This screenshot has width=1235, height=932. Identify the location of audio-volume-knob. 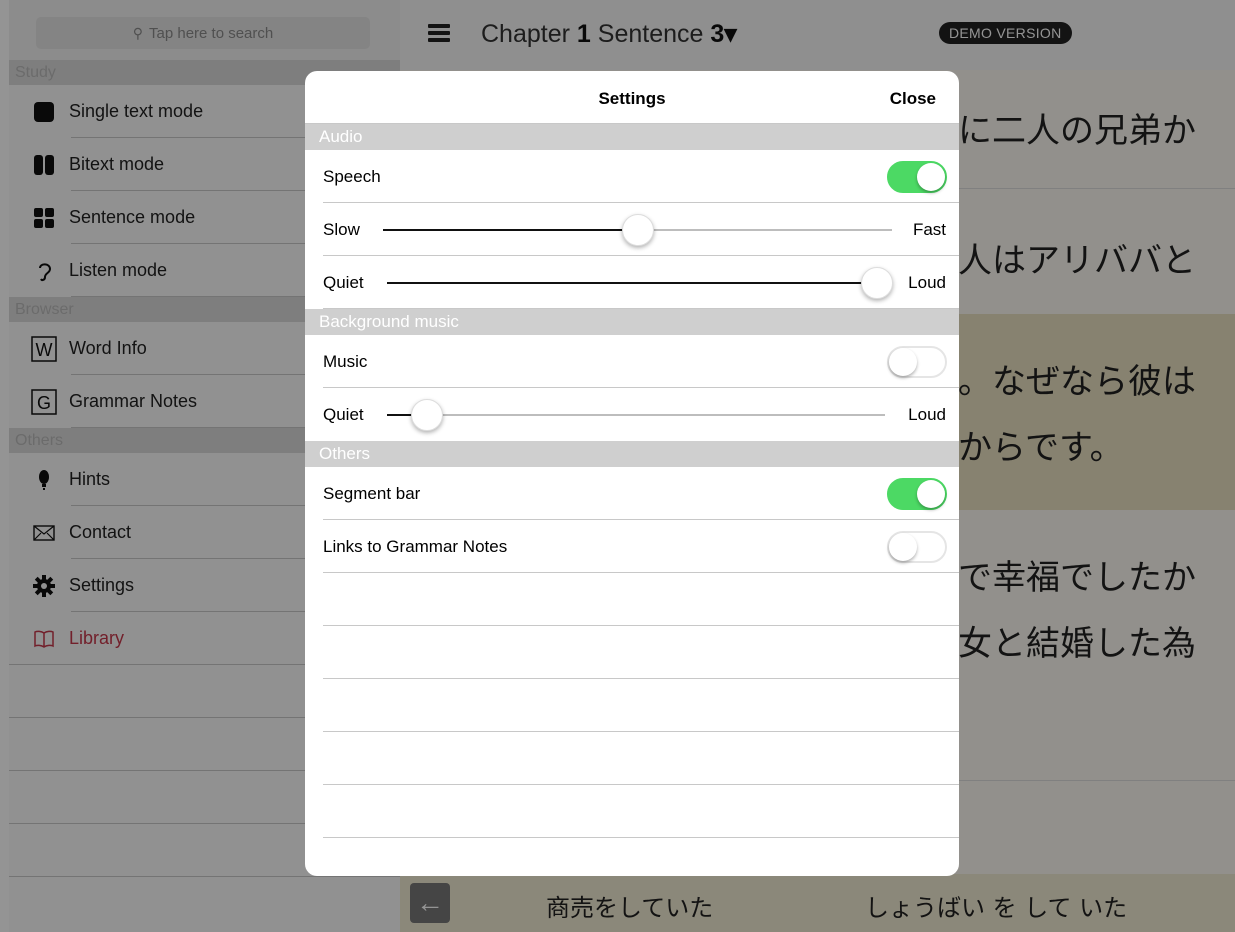
(877, 283).